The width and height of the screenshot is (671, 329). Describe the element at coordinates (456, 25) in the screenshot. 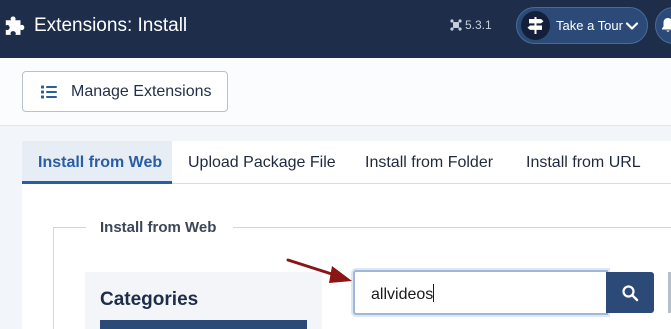

I see `joomla-icon` at that location.